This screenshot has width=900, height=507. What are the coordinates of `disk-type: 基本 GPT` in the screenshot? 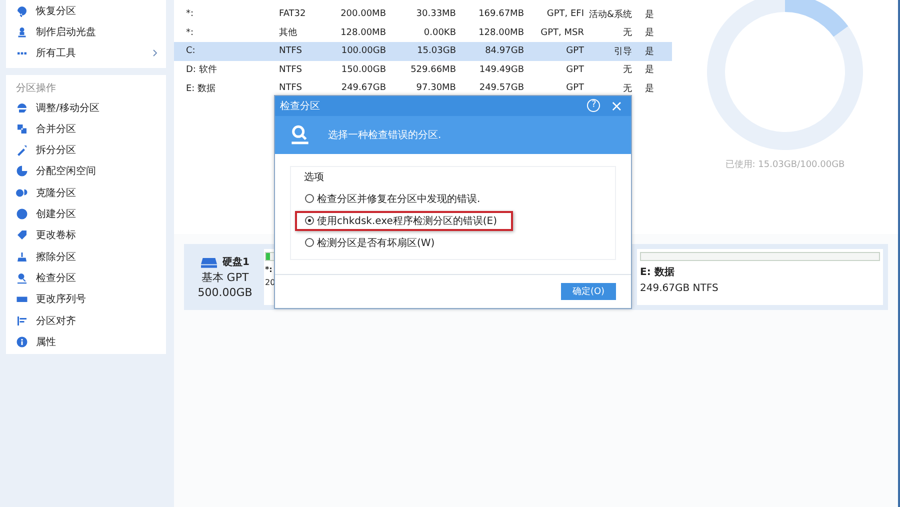 It's located at (225, 277).